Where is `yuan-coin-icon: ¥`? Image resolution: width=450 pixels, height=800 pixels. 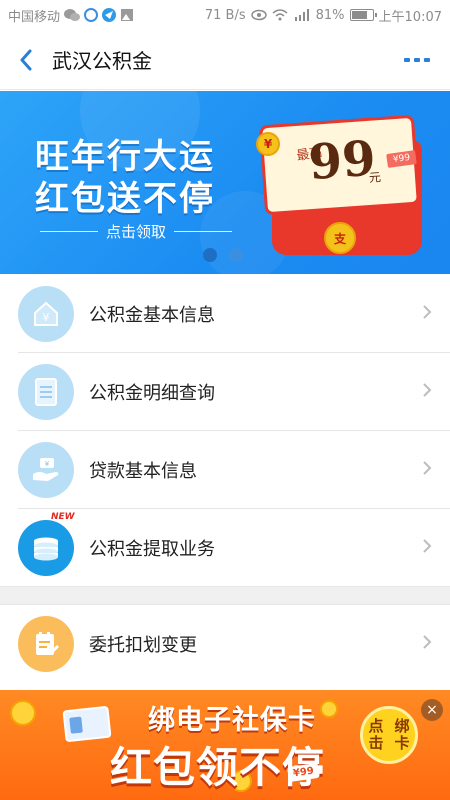 yuan-coin-icon: ¥ is located at coordinates (268, 144).